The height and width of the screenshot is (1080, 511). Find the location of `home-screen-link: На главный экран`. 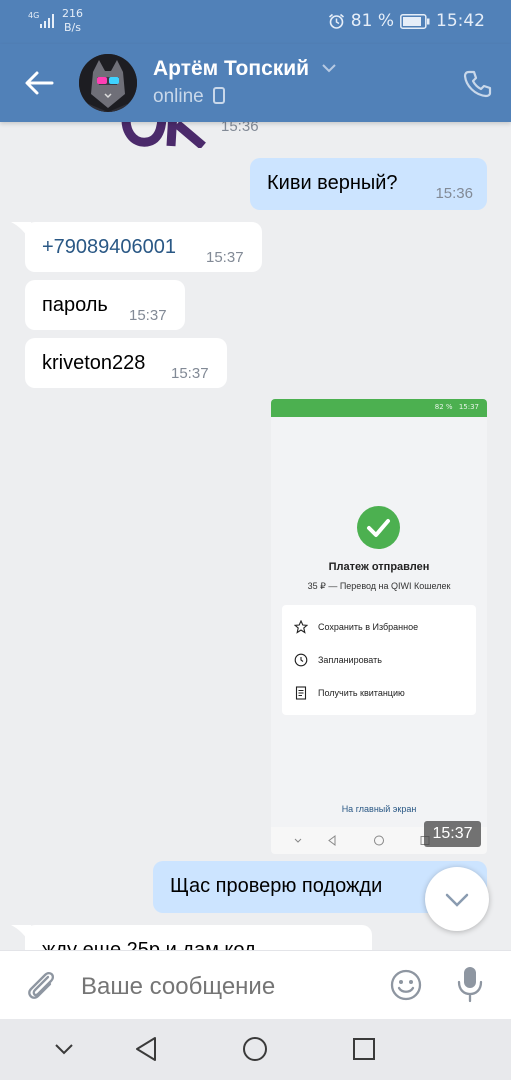

home-screen-link: На главный экран is located at coordinates (379, 809).